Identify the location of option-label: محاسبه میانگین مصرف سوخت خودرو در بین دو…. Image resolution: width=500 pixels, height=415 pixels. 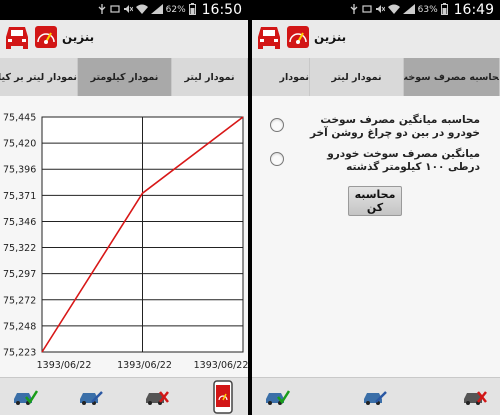
(395, 126).